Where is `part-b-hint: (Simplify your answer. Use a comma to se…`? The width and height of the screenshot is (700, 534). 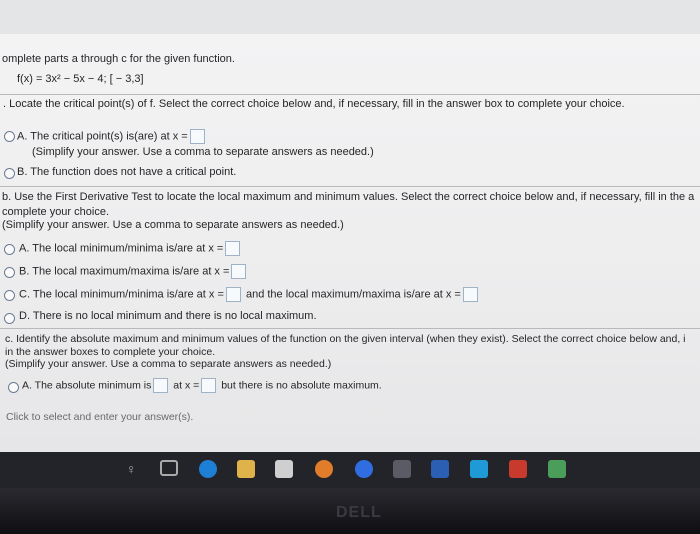 part-b-hint: (Simplify your answer. Use a comma to se… is located at coordinates (173, 225).